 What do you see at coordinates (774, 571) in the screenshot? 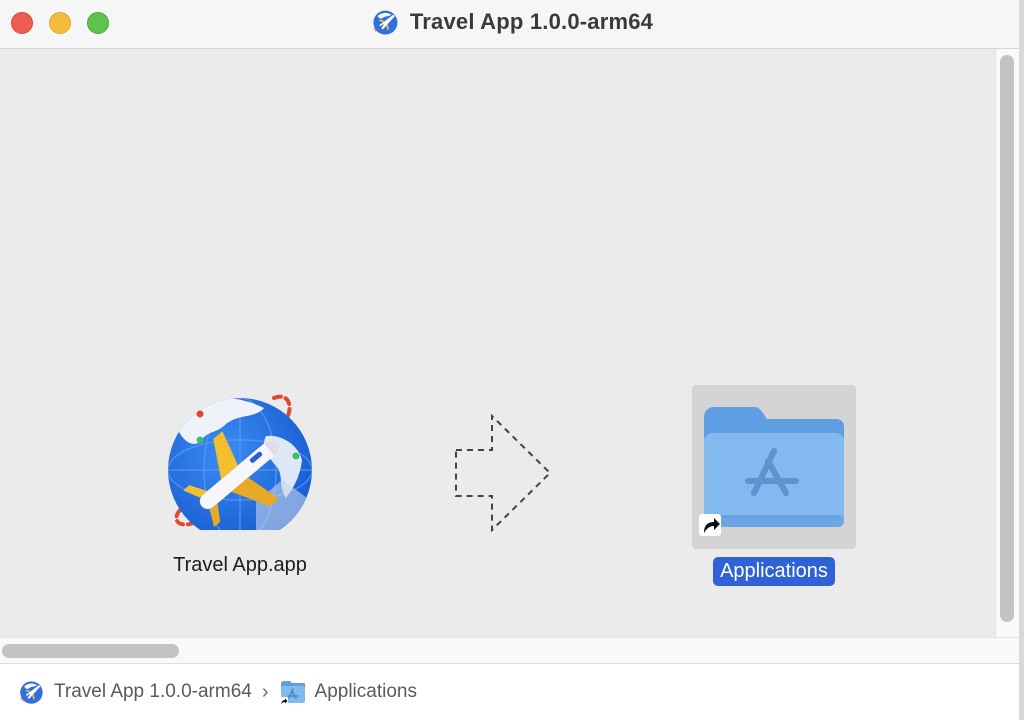
I see `applications-label: Applications` at bounding box center [774, 571].